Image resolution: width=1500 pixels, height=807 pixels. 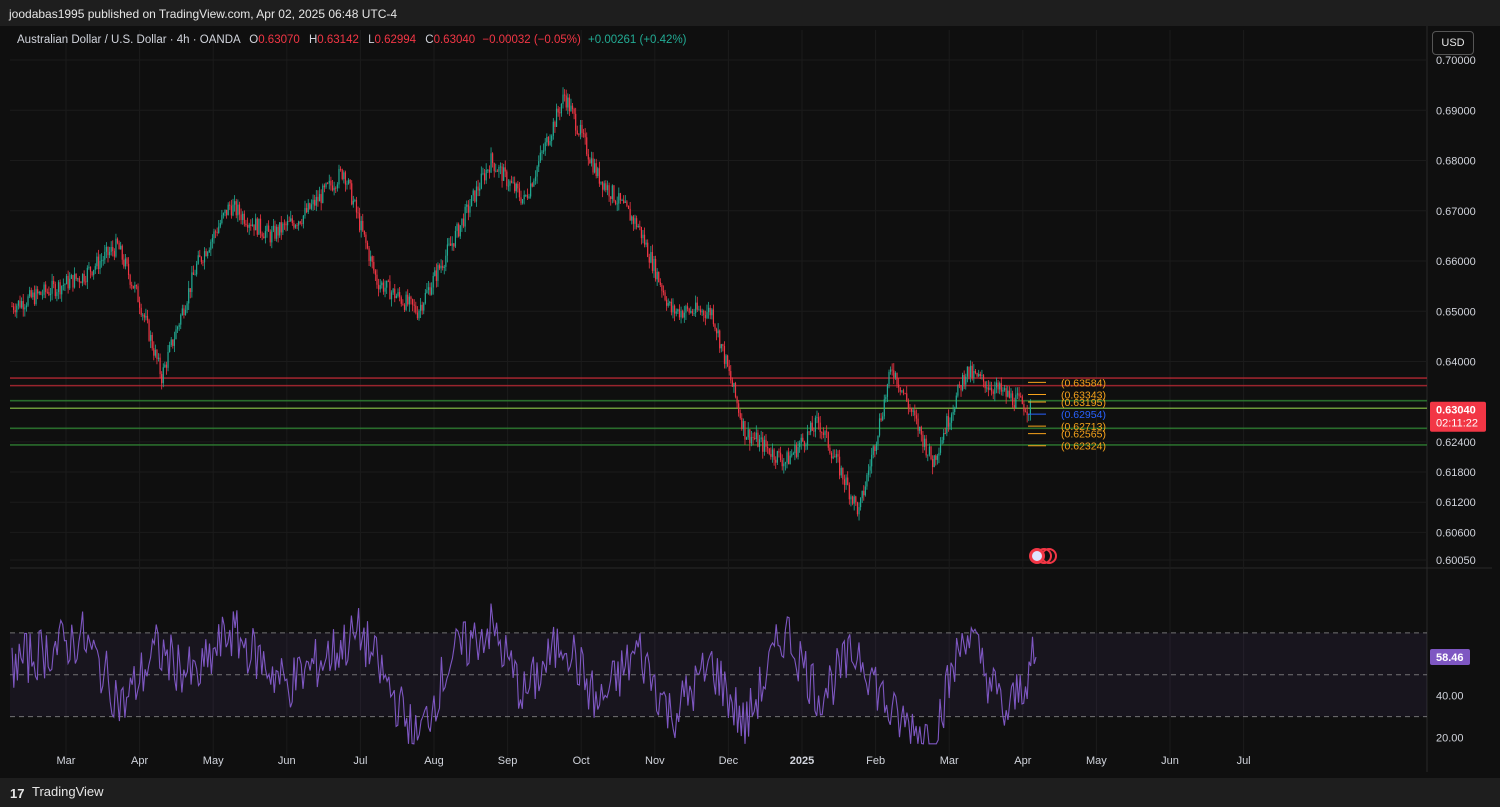 I want to click on open-label: O, so click(x=254, y=40).